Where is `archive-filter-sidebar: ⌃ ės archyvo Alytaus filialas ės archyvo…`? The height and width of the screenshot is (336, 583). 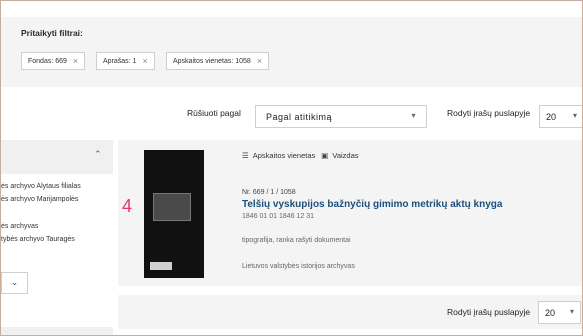 archive-filter-sidebar: ⌃ ės archyvo Alytaus filialas ės archyvo… is located at coordinates (57, 225).